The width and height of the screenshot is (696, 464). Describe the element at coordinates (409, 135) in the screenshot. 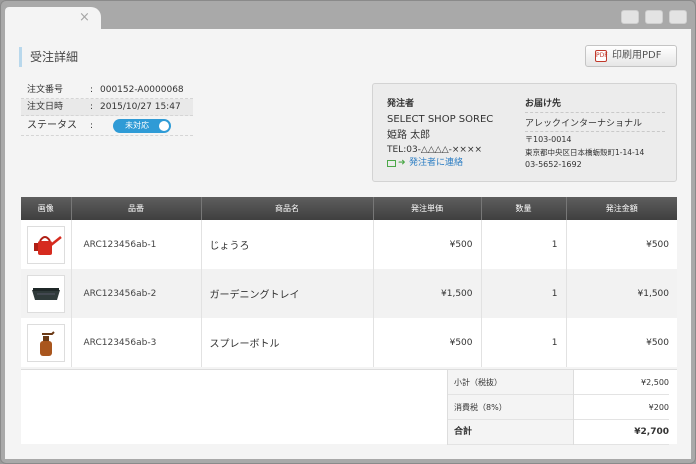

I see `sender-person: 姫路 太郎` at that location.